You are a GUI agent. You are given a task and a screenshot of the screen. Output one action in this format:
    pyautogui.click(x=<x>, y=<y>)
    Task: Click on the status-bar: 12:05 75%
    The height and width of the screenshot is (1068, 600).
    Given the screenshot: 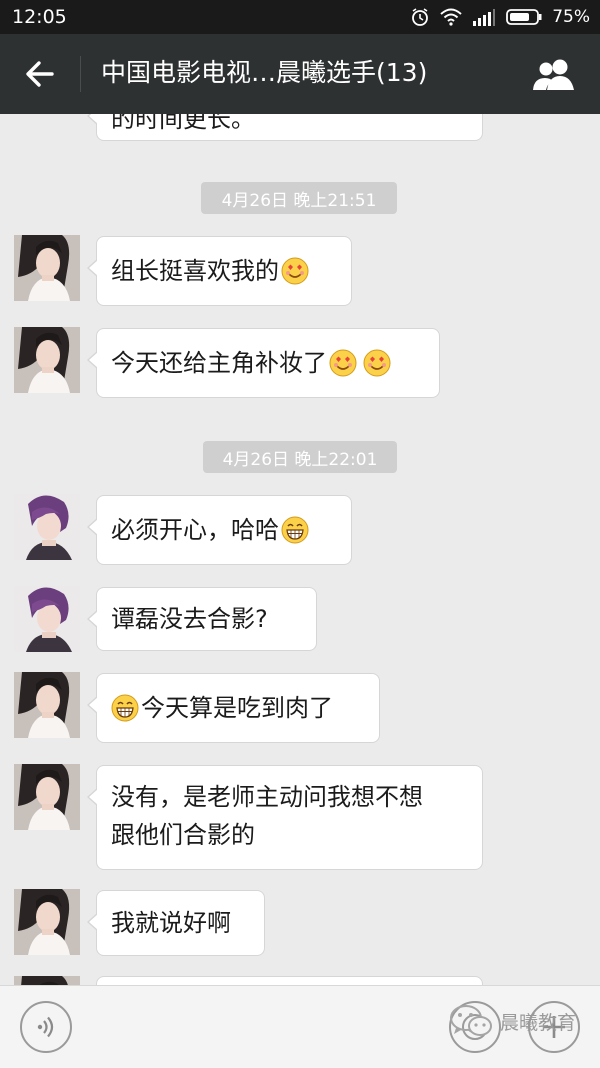 What is the action you would take?
    pyautogui.click(x=300, y=17)
    